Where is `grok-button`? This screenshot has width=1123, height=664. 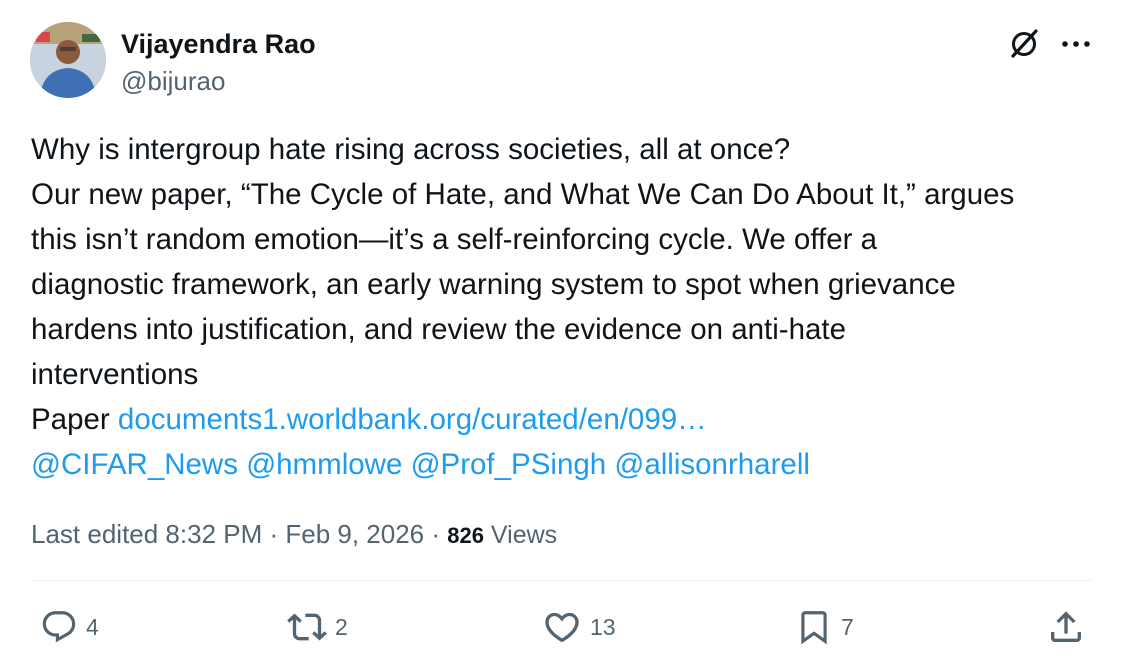 grok-button is located at coordinates (1024, 44).